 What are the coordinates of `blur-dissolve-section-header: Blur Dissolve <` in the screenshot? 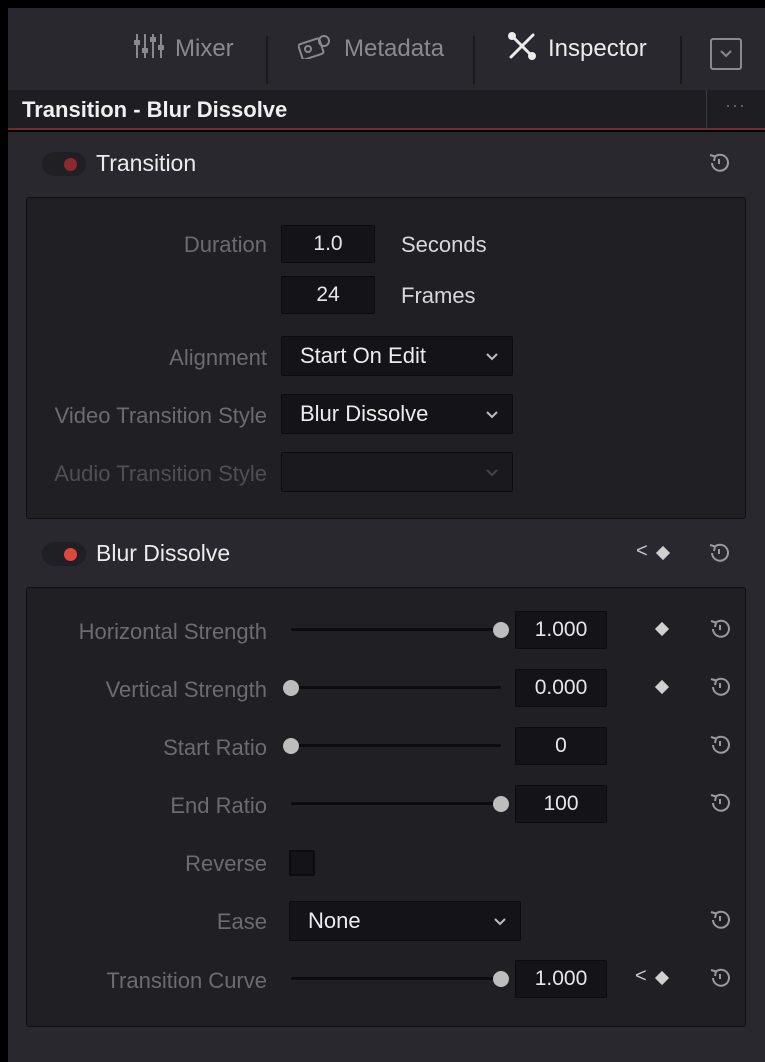 It's located at (386, 554).